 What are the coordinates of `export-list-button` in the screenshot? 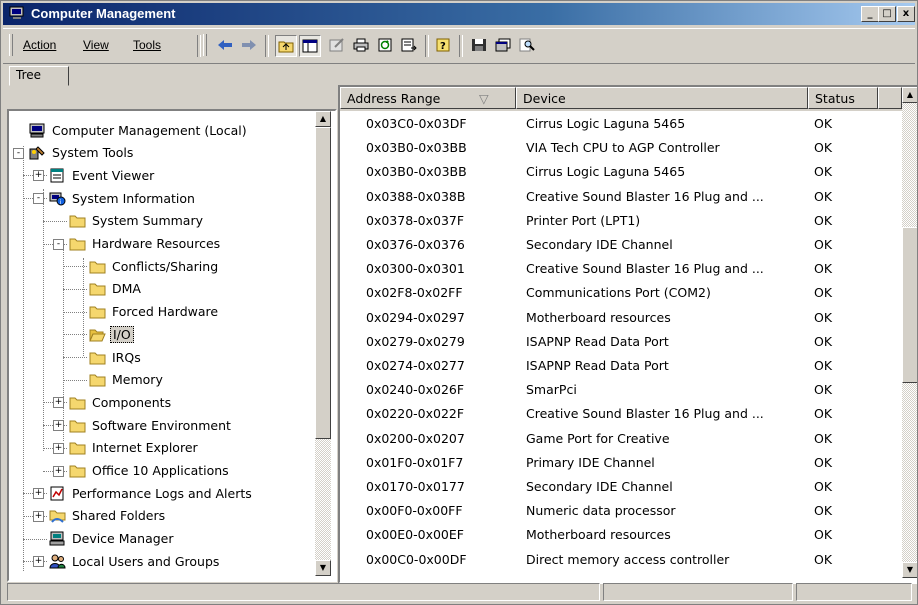 It's located at (409, 45).